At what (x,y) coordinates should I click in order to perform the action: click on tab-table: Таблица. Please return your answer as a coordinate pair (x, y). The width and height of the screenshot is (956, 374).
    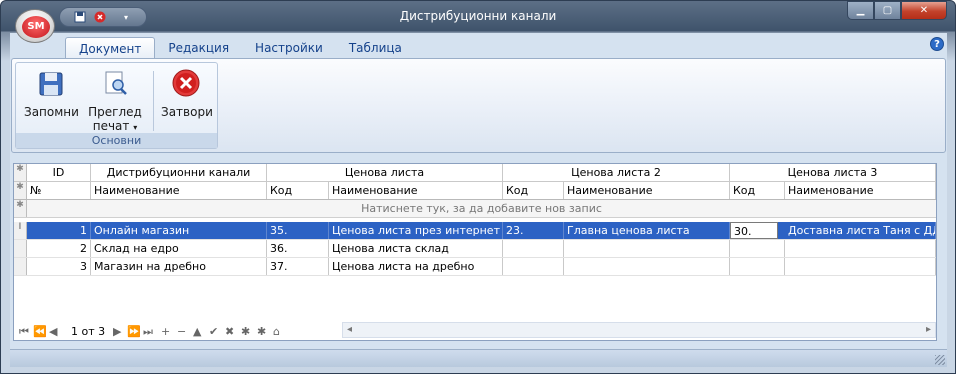
    Looking at the image, I should click on (375, 48).